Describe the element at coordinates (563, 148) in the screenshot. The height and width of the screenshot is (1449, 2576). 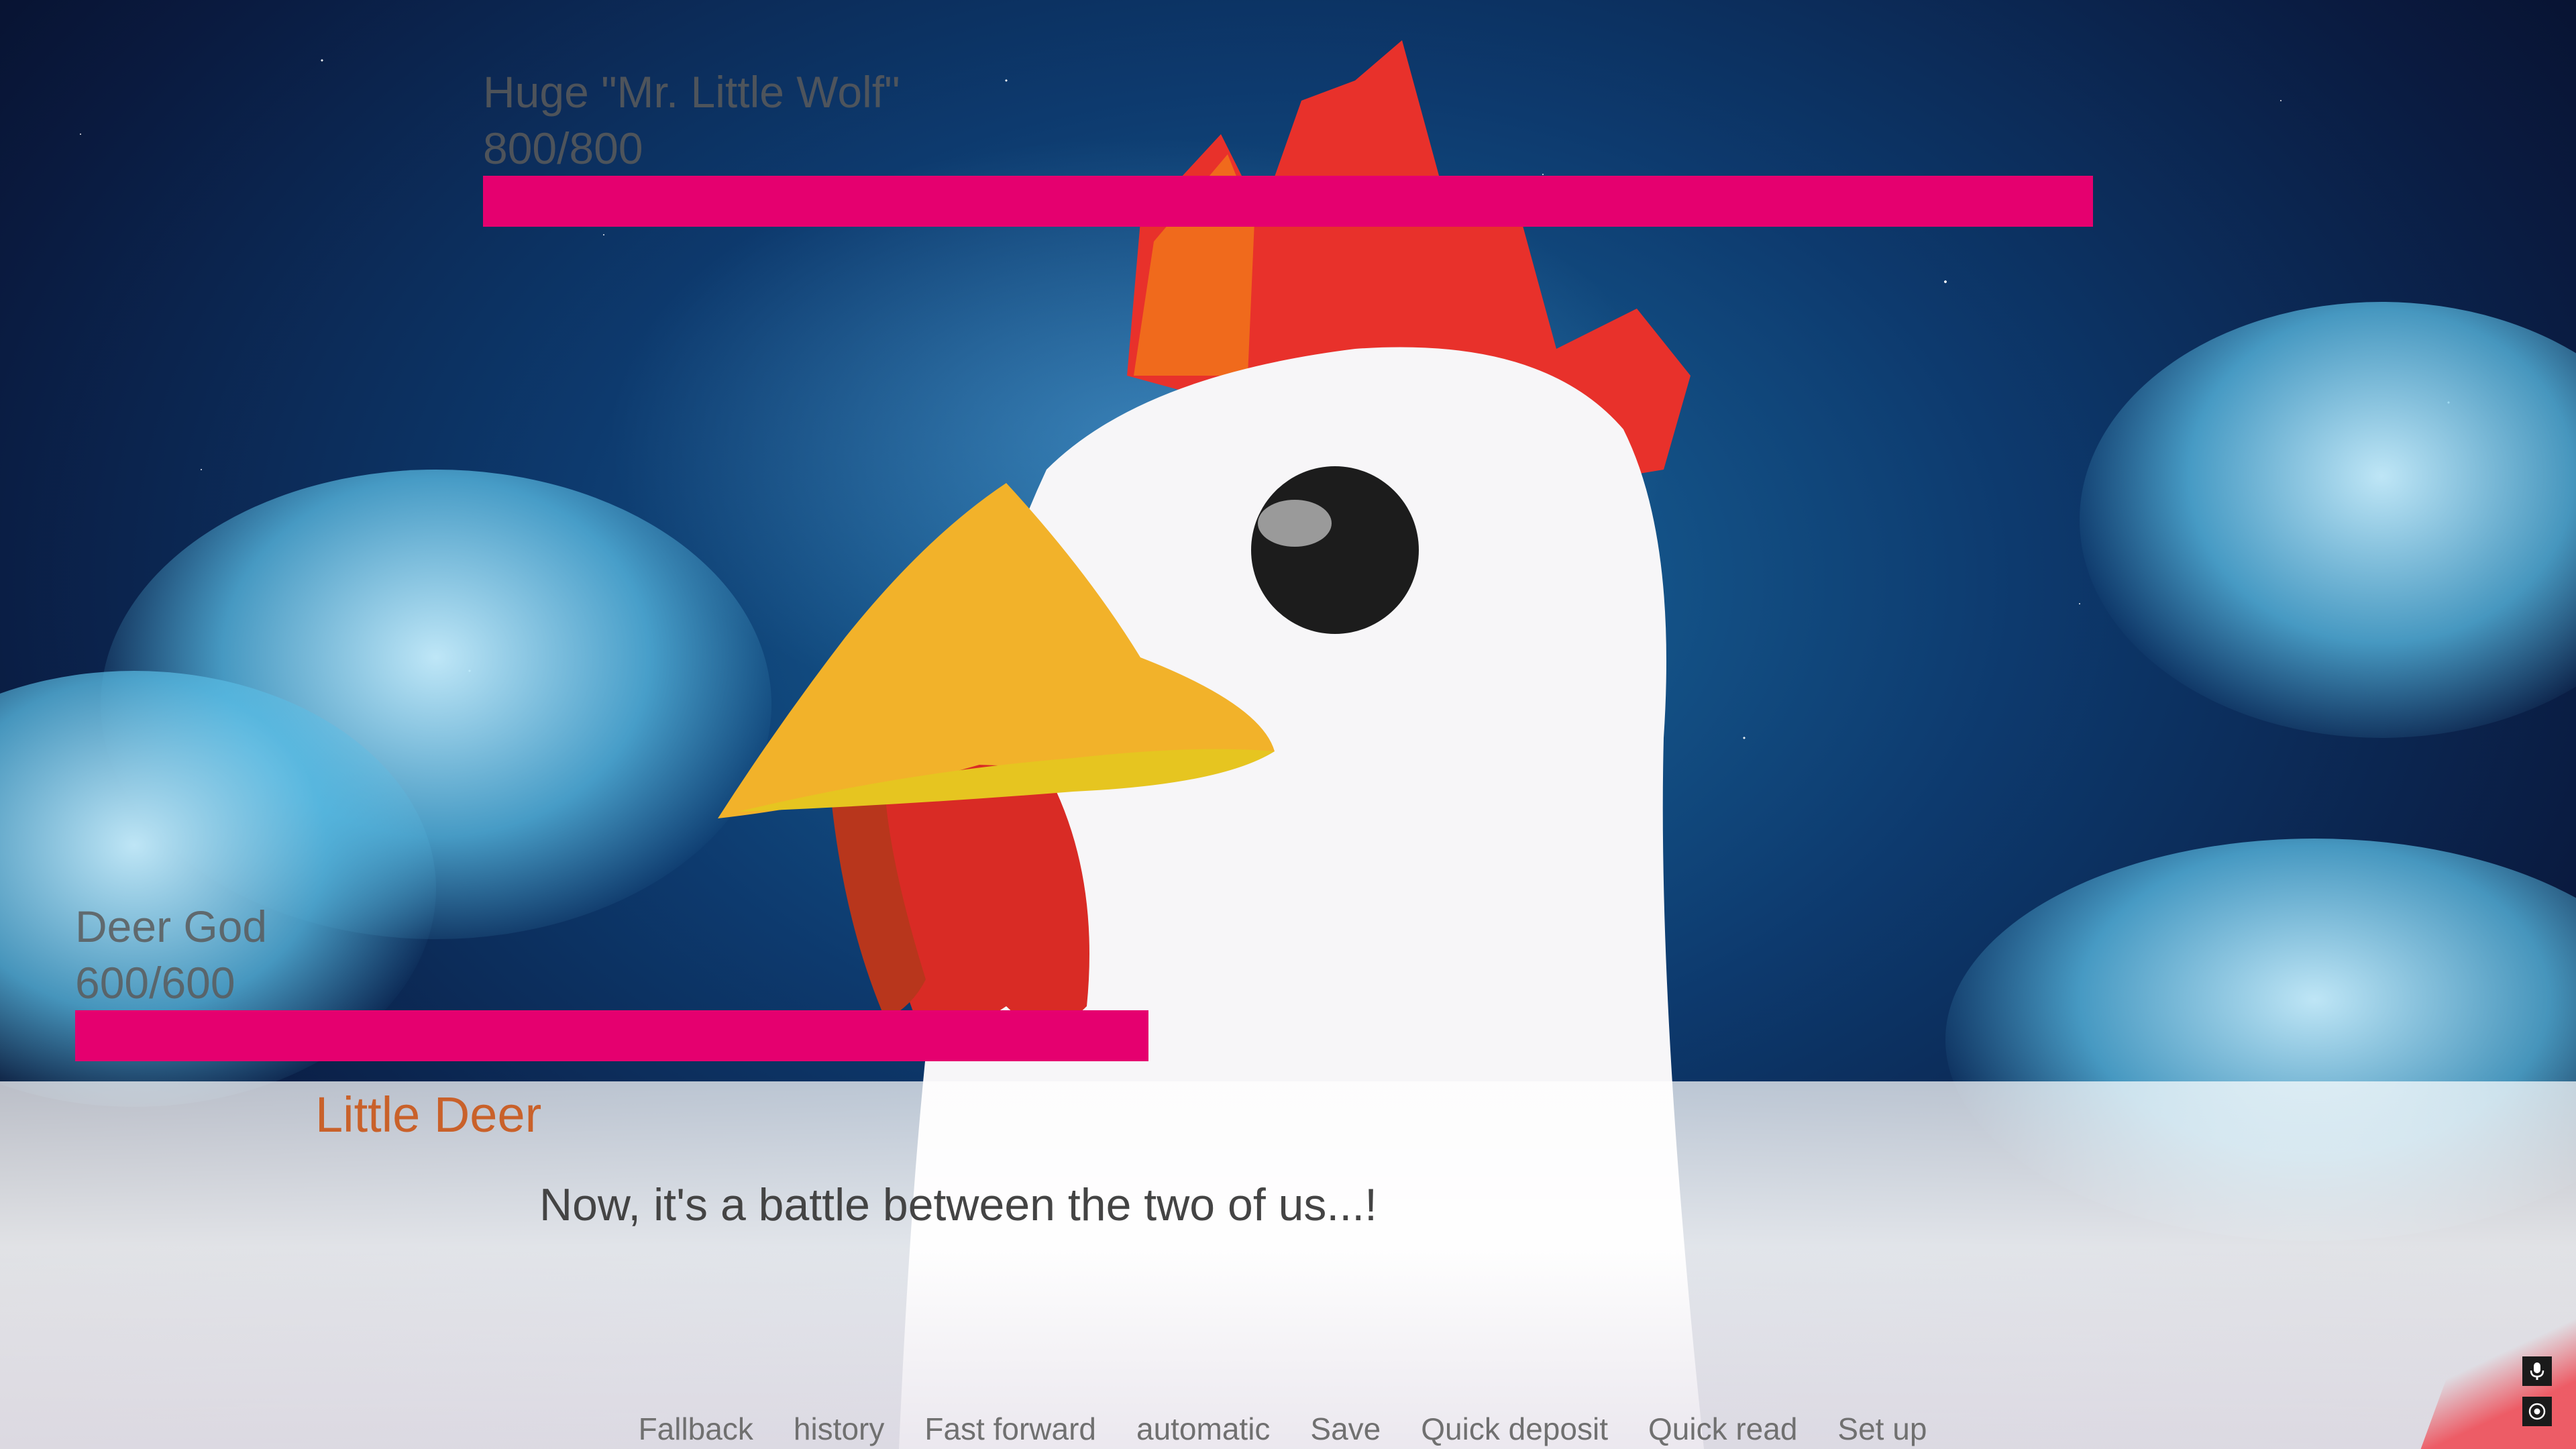
I see `enemy-hp-value: 800/800` at that location.